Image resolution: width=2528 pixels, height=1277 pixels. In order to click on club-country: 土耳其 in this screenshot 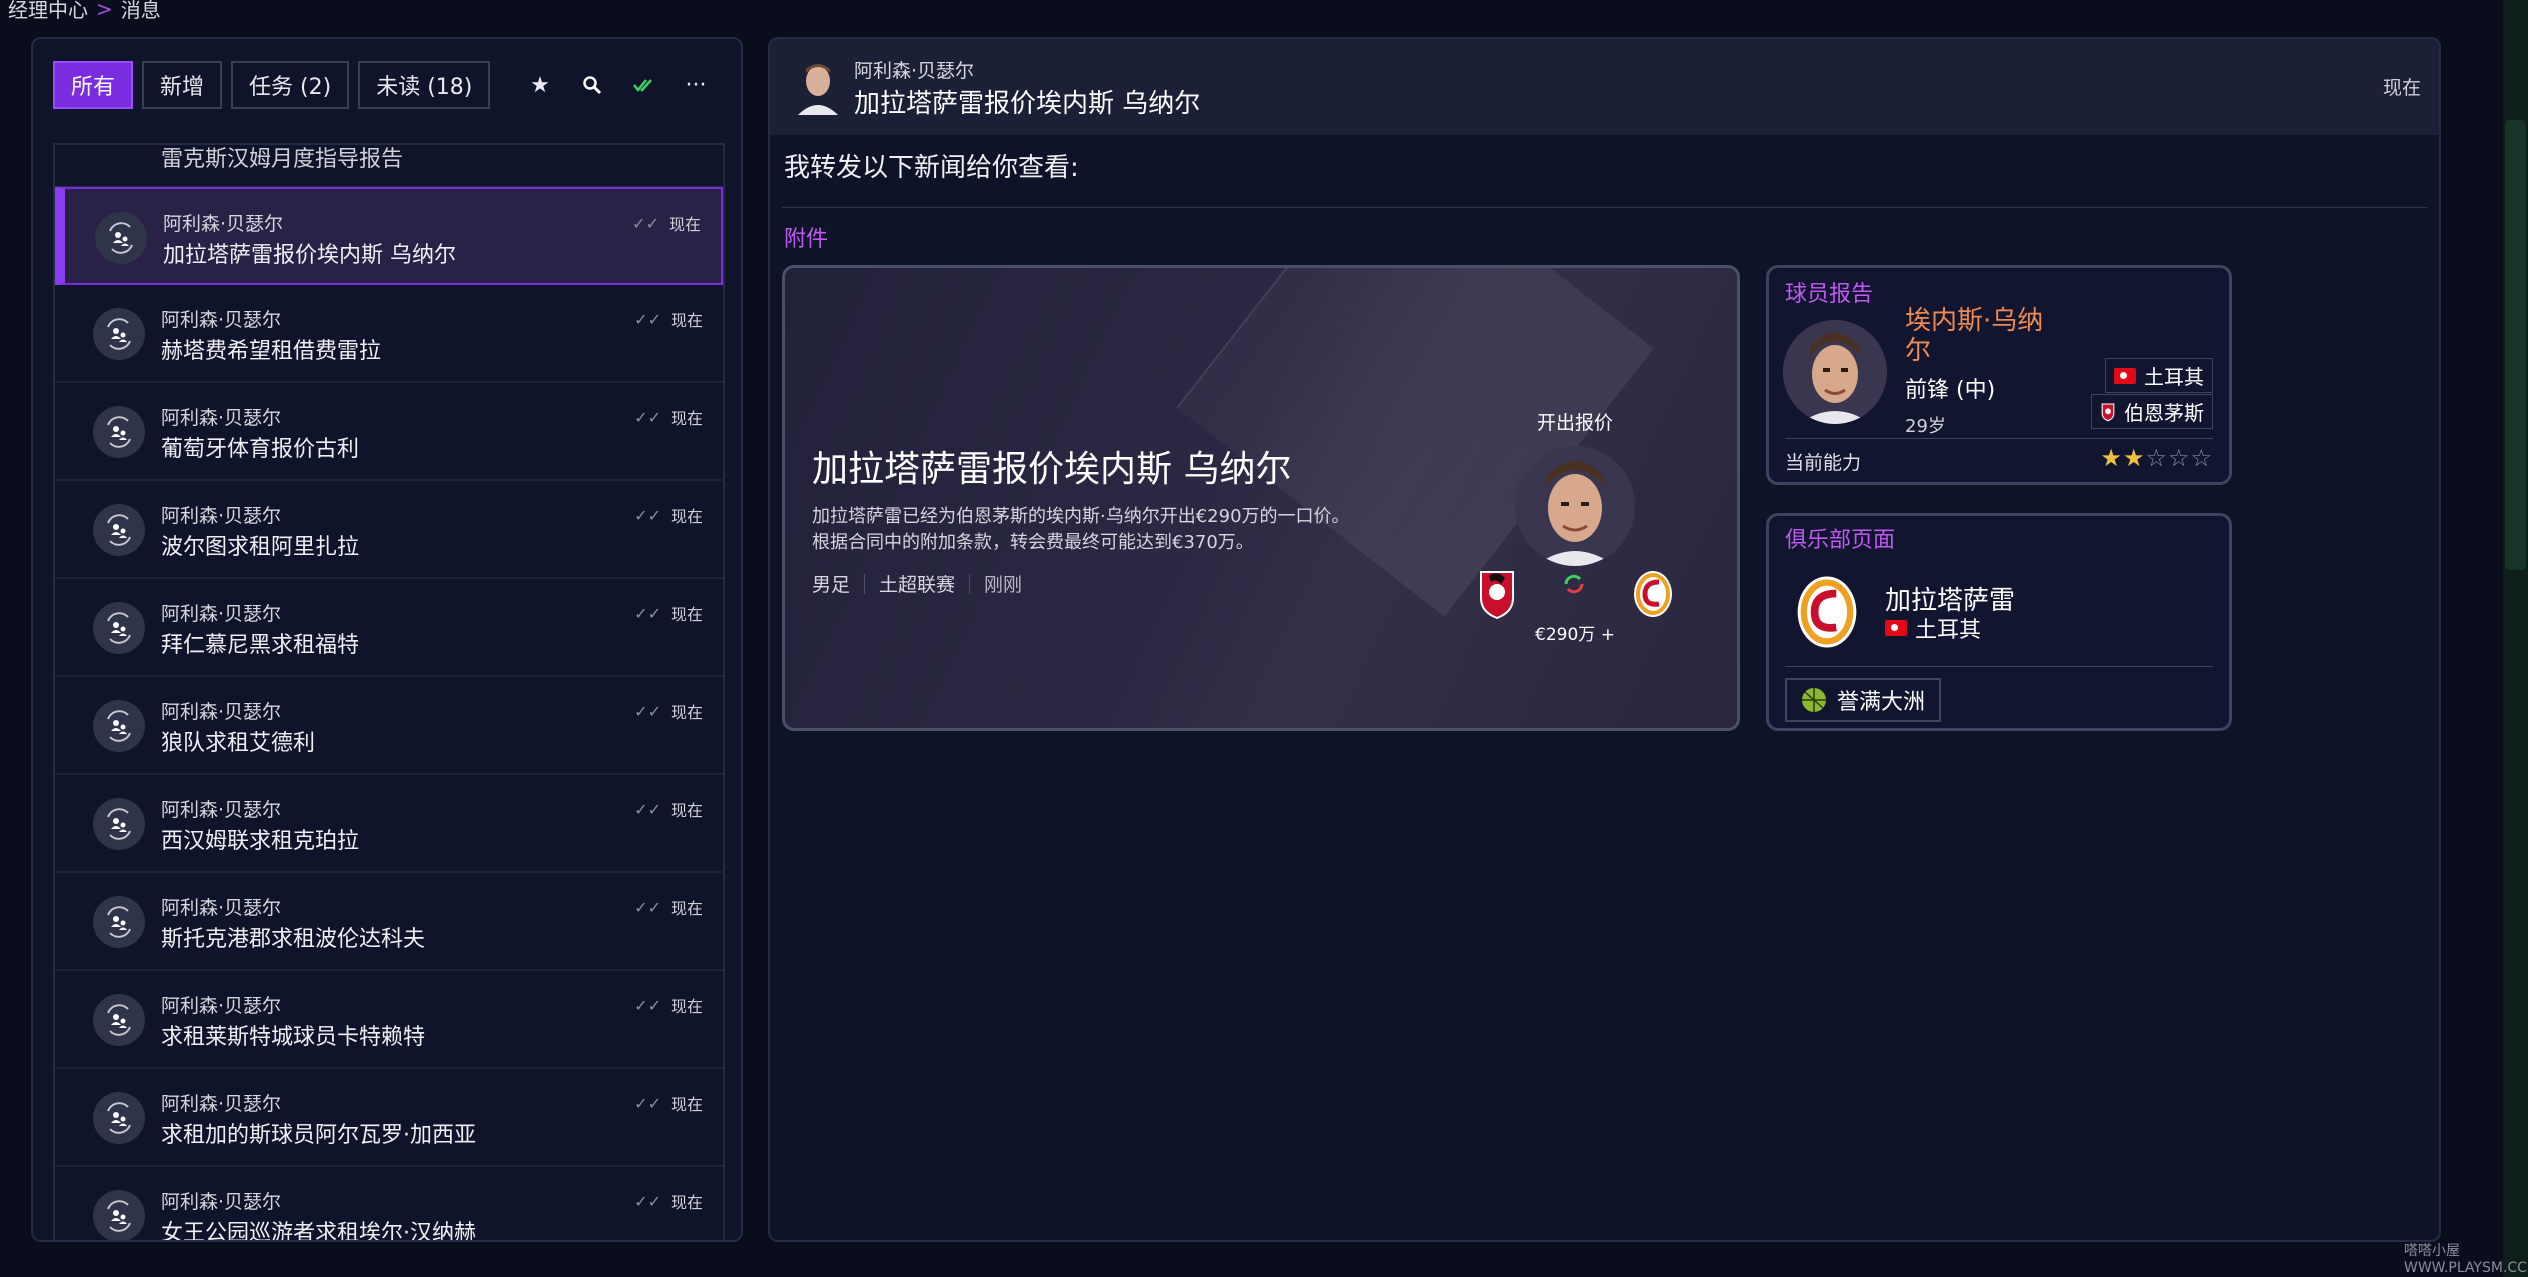, I will do `click(1933, 628)`.